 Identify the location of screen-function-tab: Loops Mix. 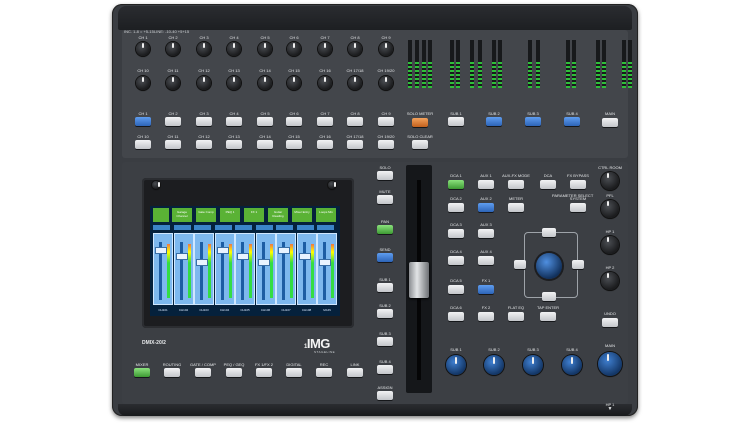
(326, 215).